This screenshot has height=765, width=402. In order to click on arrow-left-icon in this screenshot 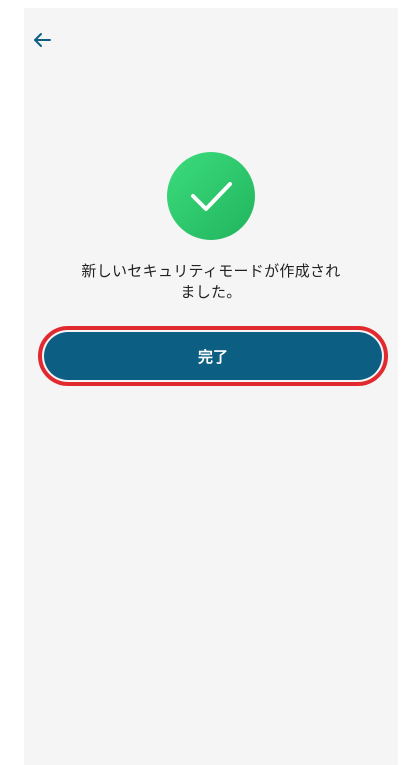, I will do `click(42, 40)`.